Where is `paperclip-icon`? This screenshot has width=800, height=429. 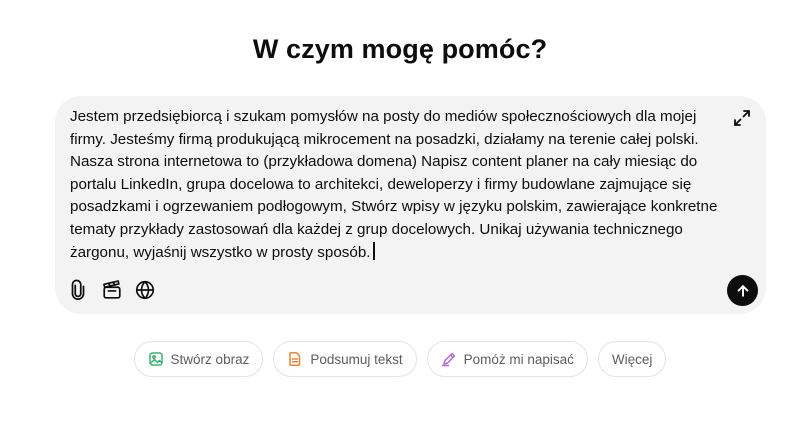 paperclip-icon is located at coordinates (78, 290).